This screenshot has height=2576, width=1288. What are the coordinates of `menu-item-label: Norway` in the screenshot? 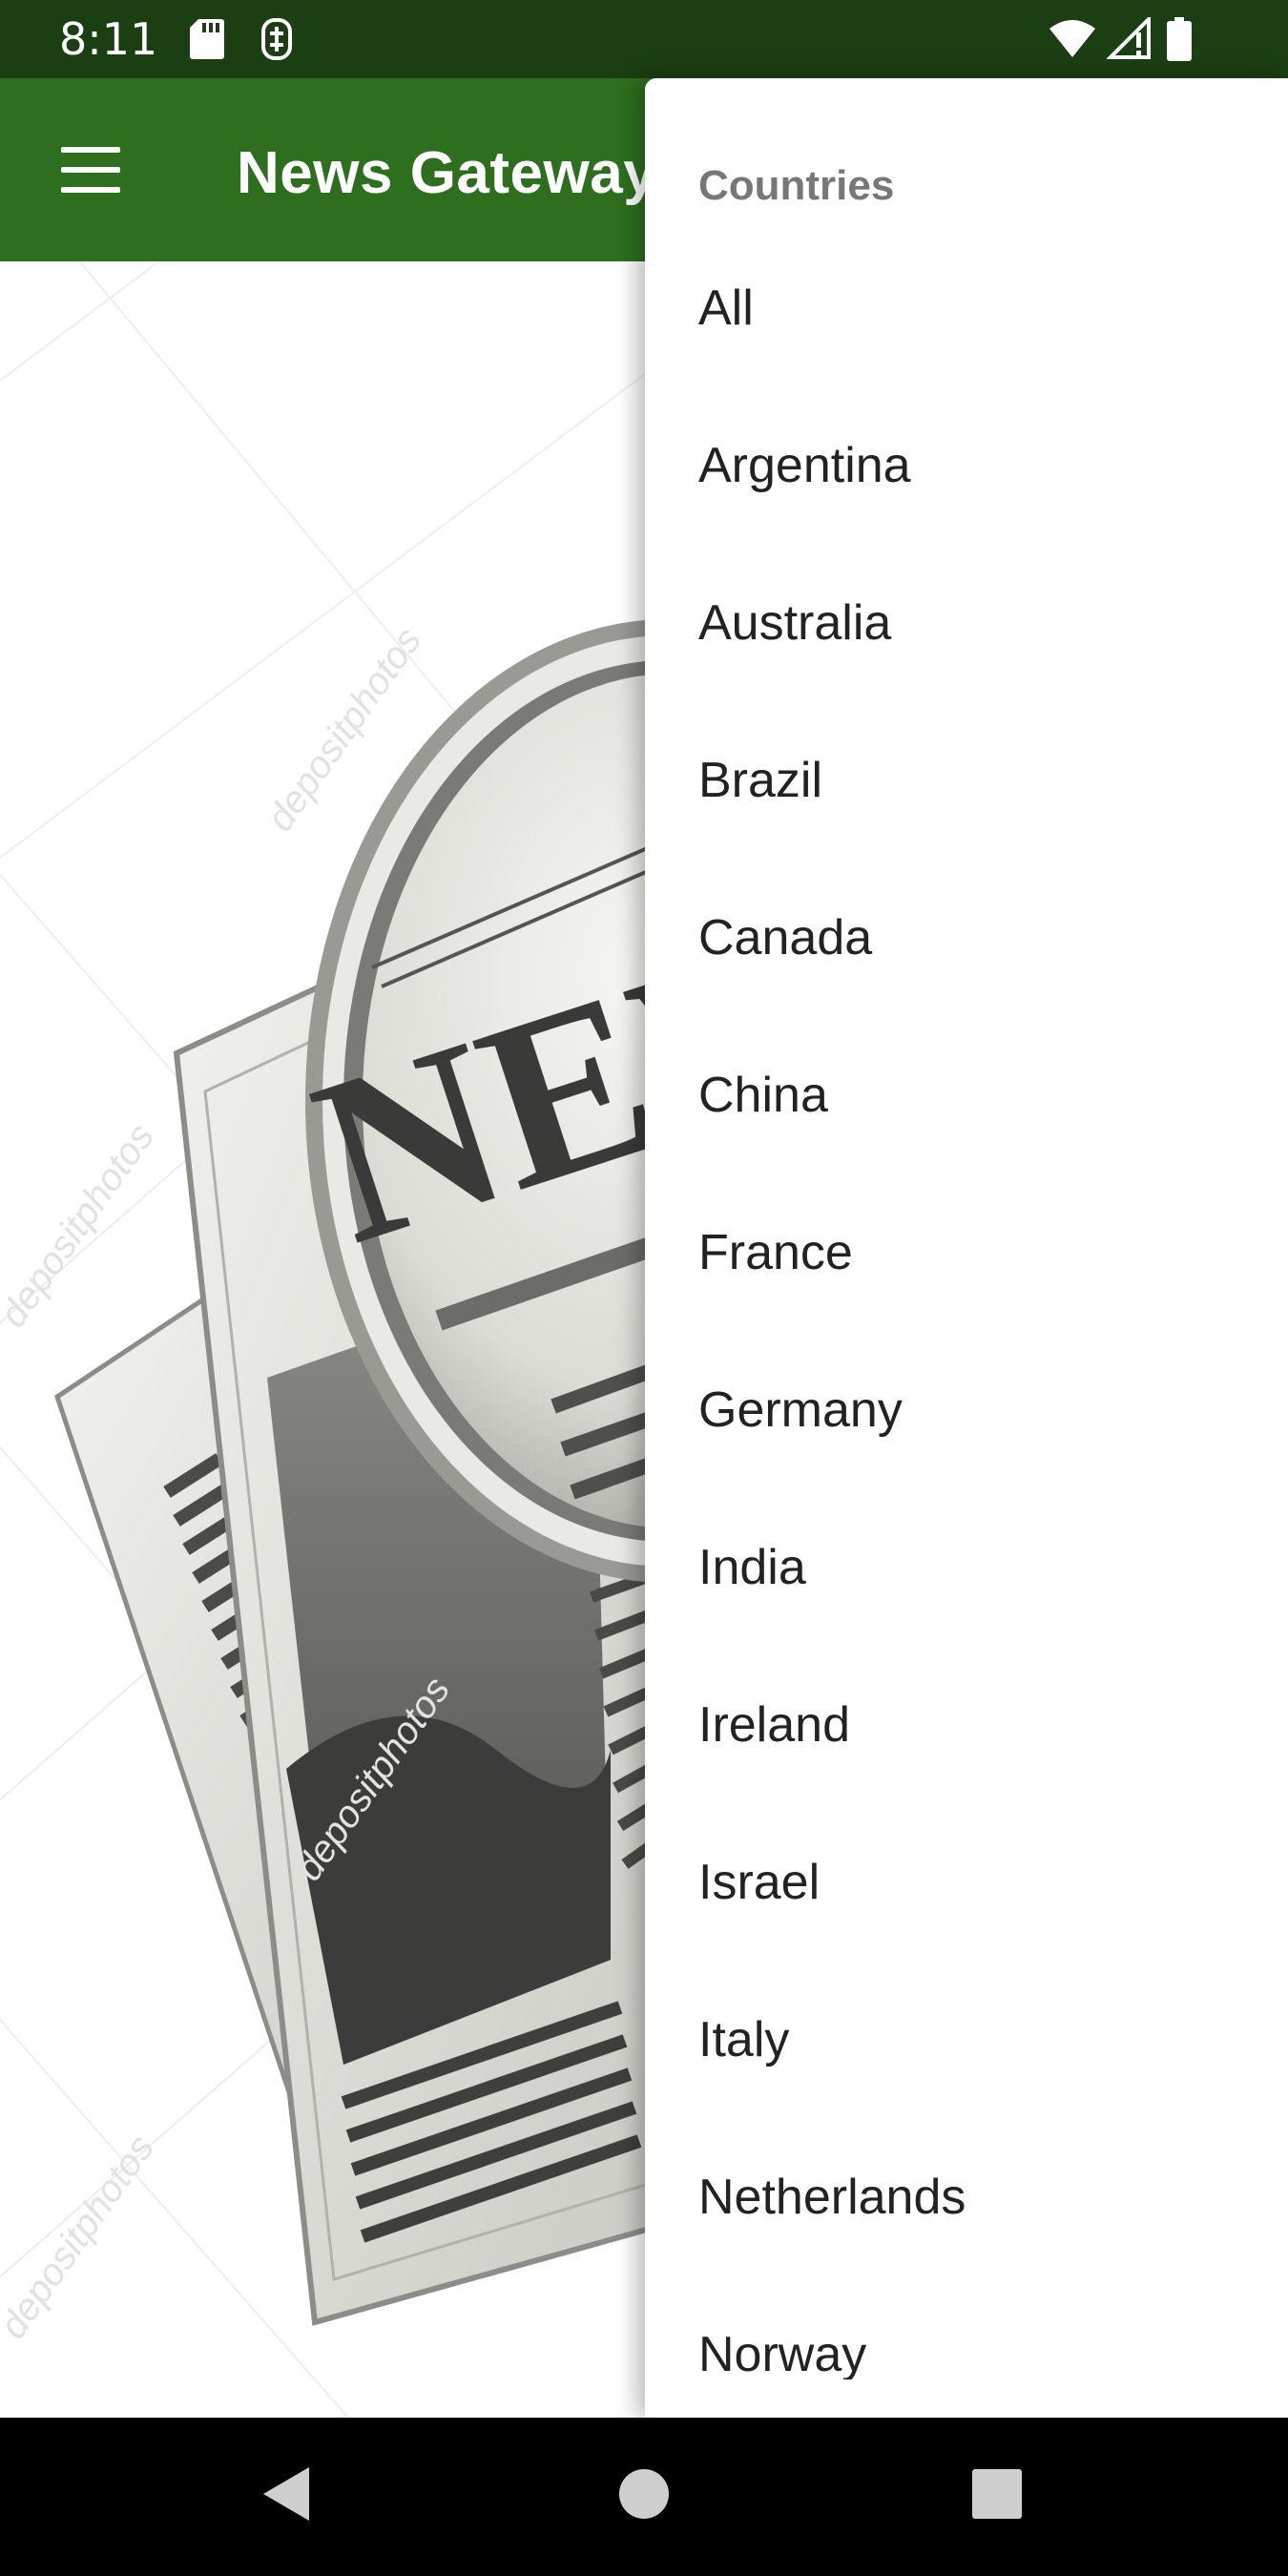 It's located at (782, 2354).